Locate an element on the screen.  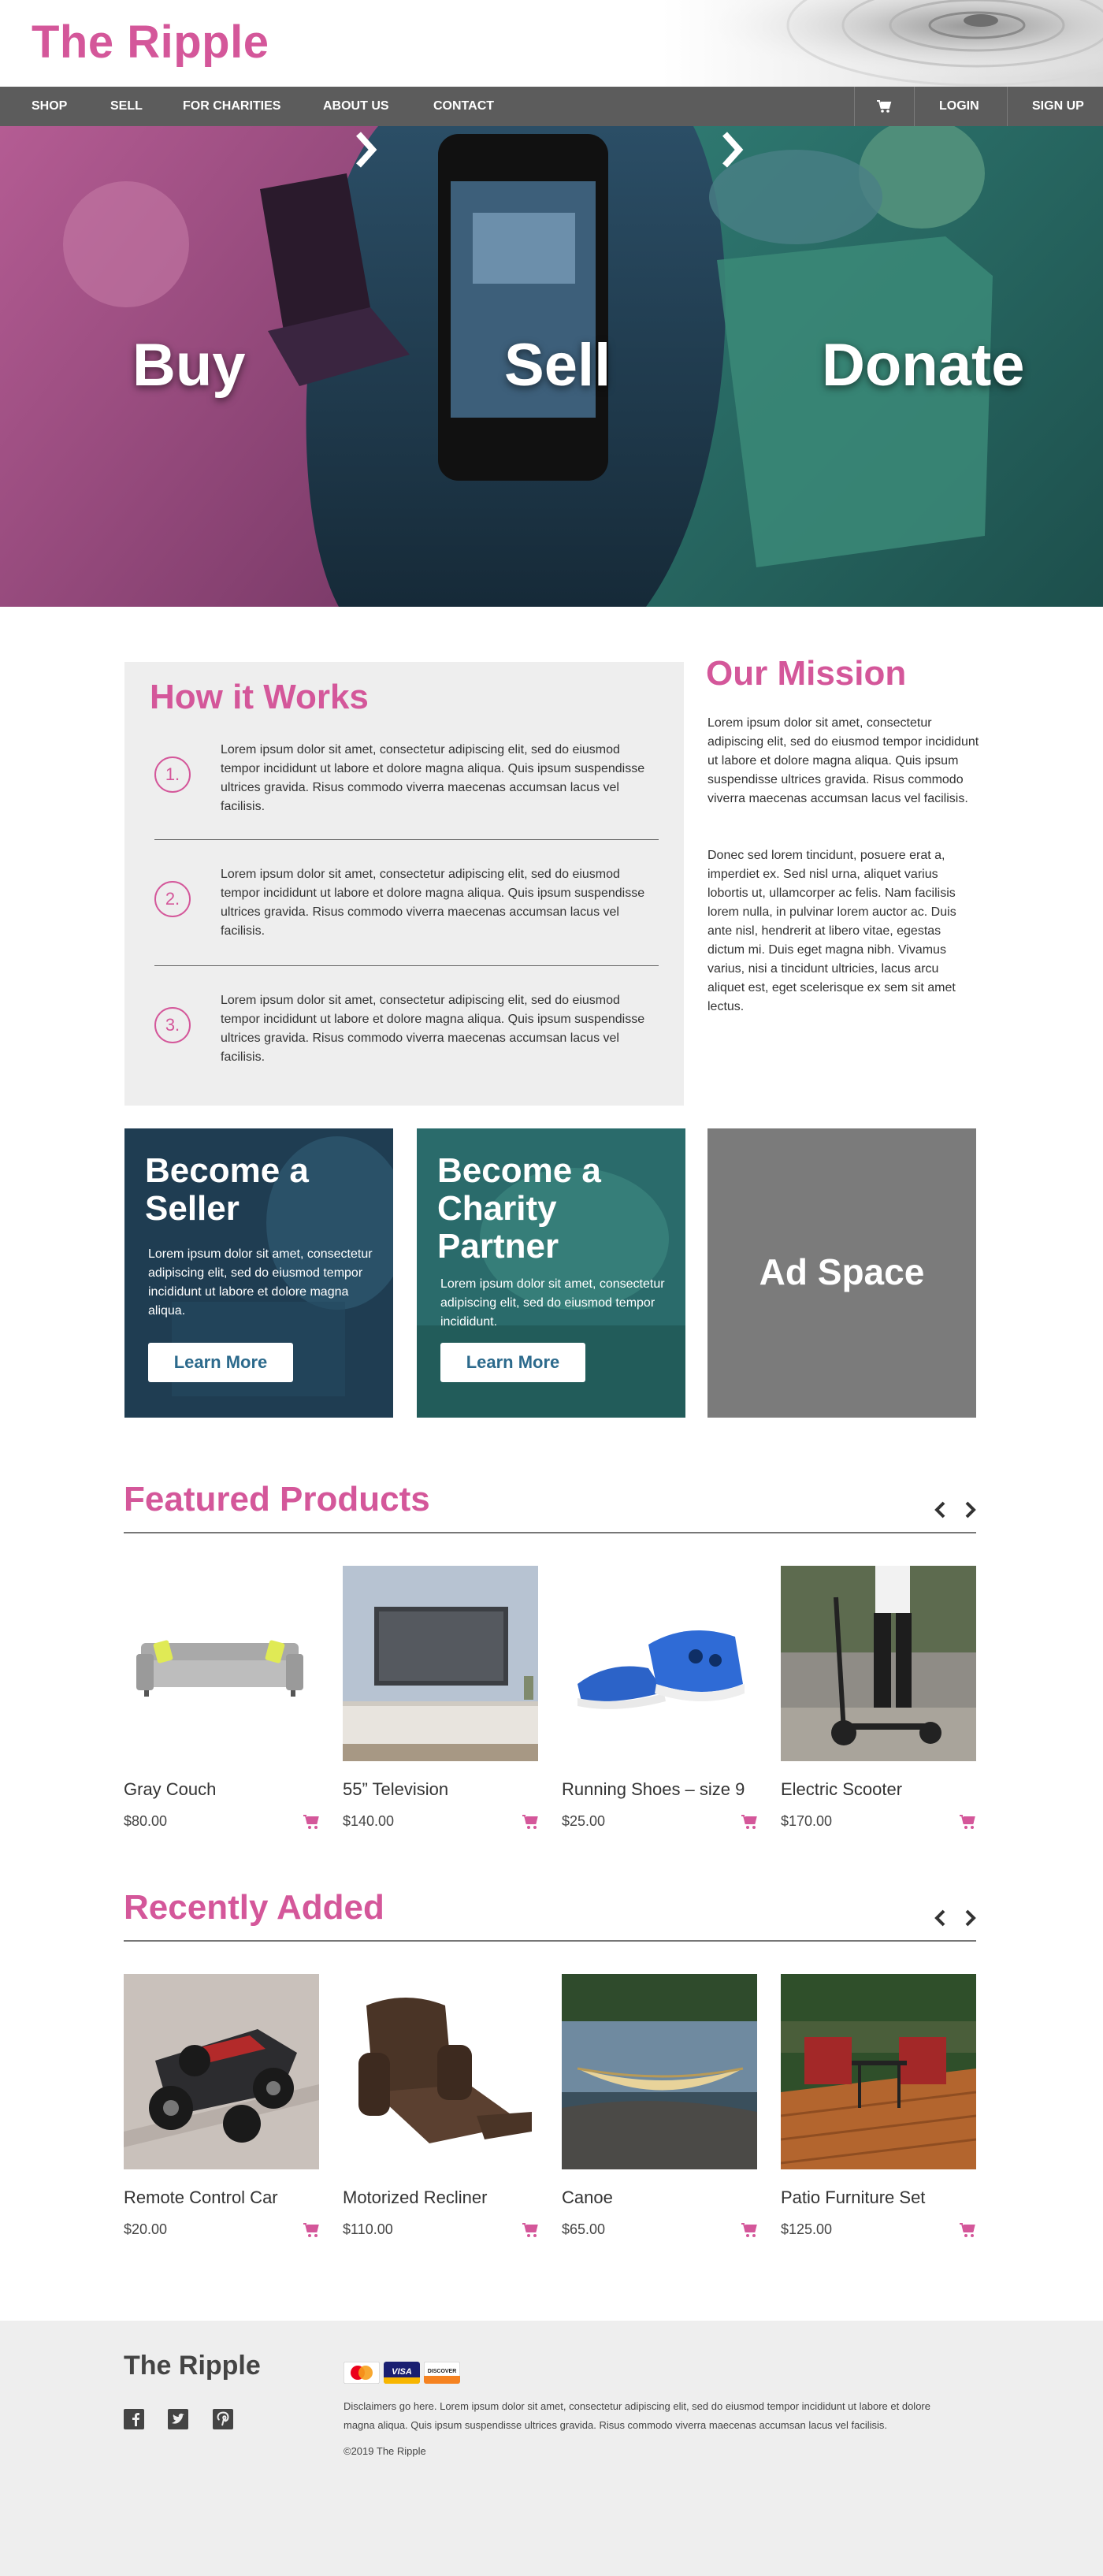
ad-space-label: Ad Space is located at coordinates (842, 1271).